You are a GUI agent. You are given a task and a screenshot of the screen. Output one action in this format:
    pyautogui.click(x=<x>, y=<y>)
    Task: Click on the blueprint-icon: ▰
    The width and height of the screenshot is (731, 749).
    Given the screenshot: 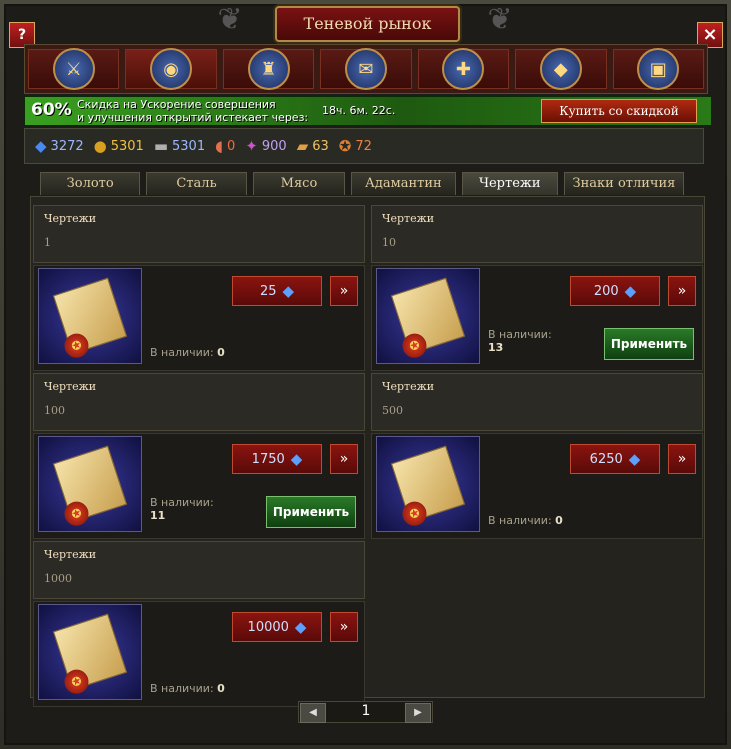 What is the action you would take?
    pyautogui.click(x=302, y=146)
    